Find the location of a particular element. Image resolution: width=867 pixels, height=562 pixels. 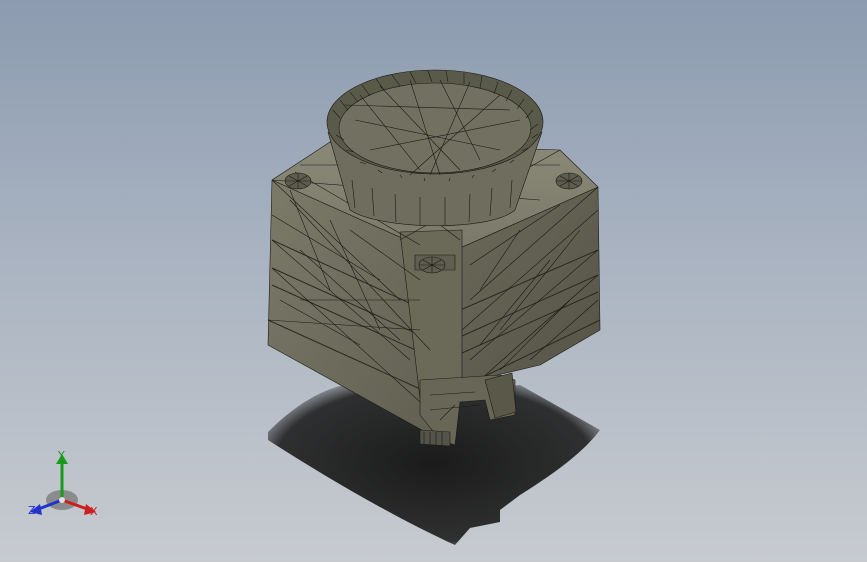

corner-boss-right is located at coordinates (569, 181).